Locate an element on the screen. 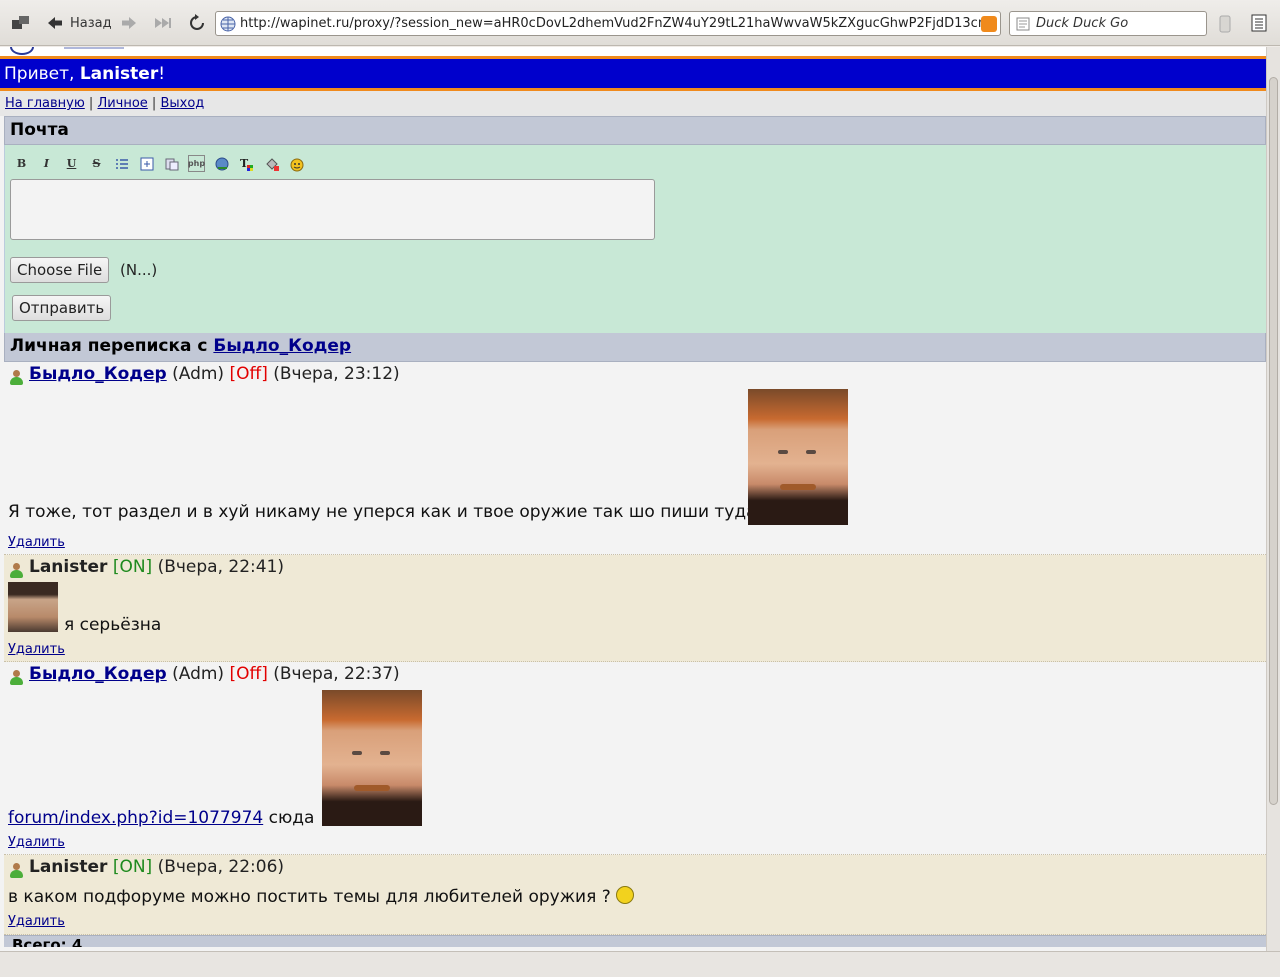  trash-icon is located at coordinates (1225, 23).